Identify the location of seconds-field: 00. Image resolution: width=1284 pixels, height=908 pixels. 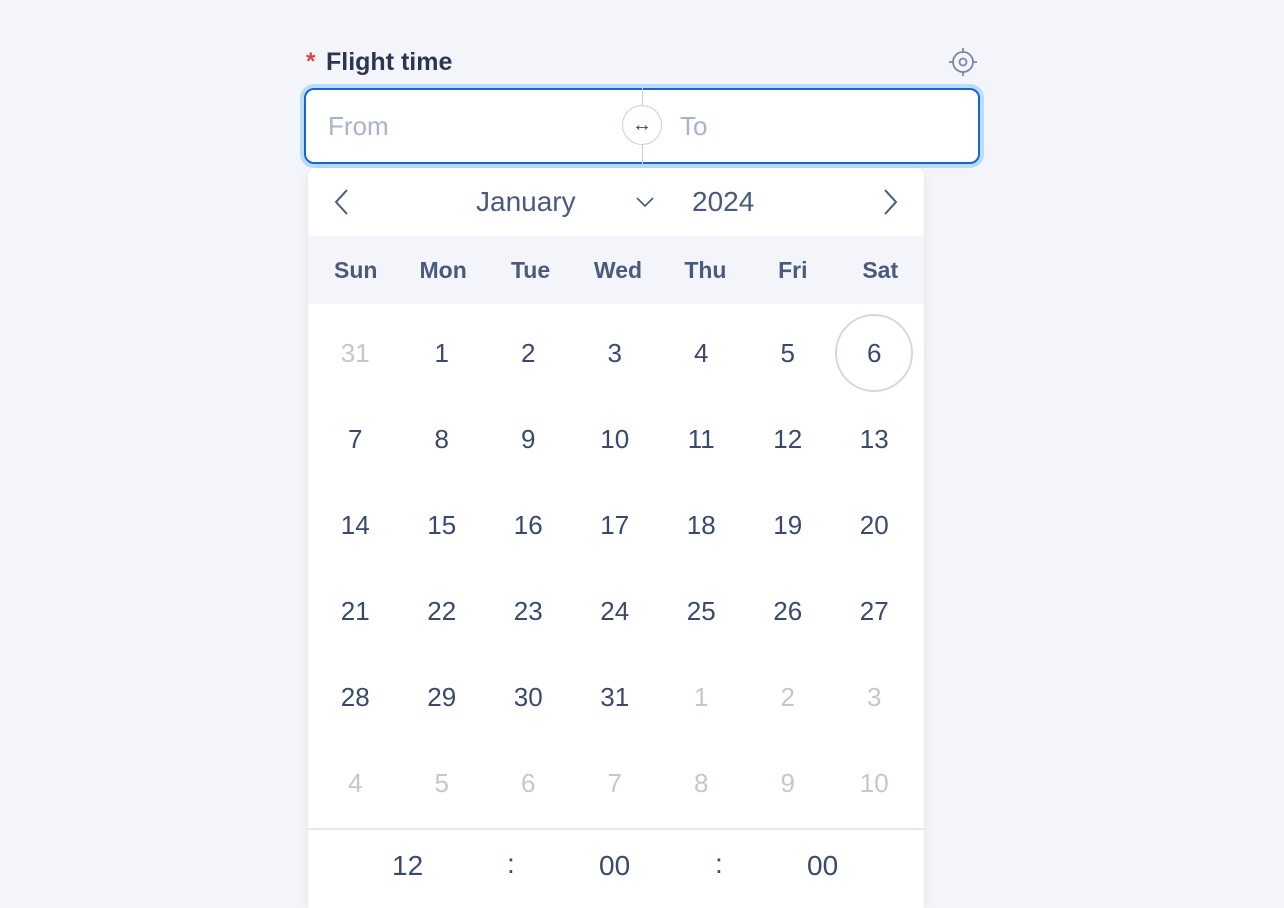
(822, 866).